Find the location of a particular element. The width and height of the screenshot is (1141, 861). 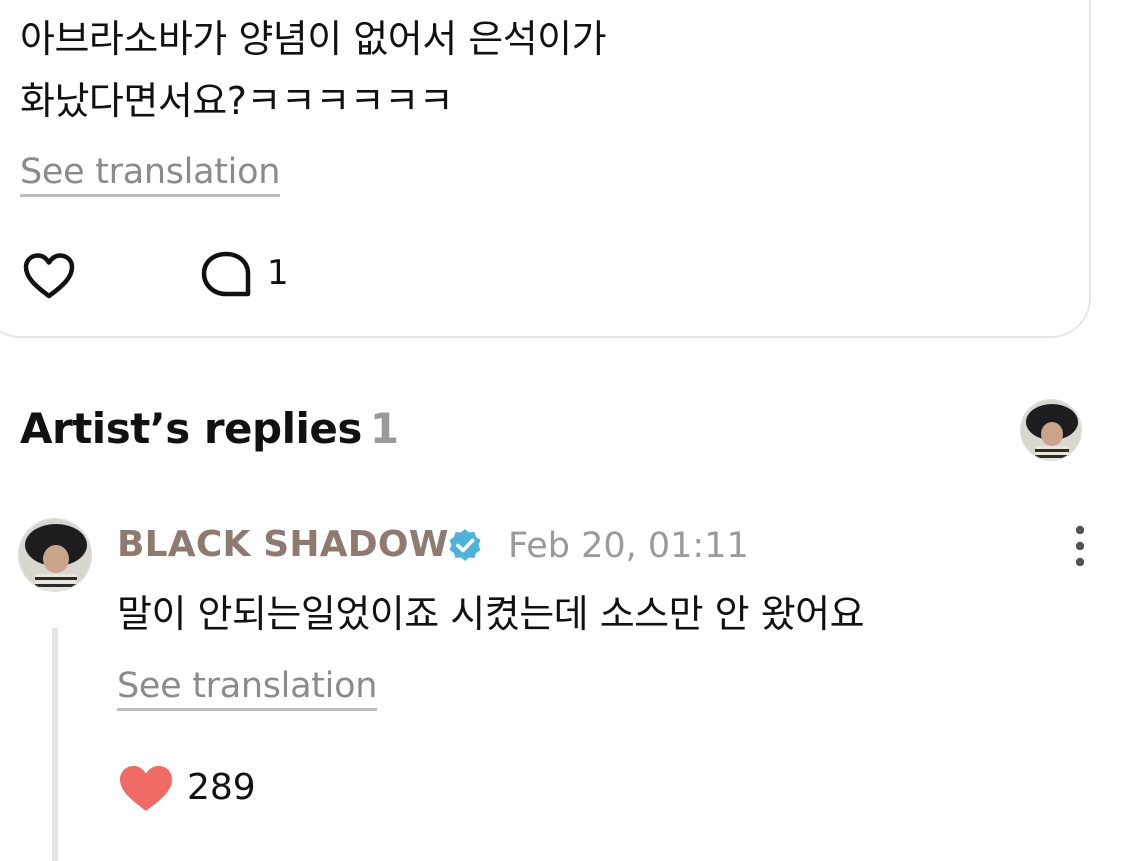

section-count: 1 is located at coordinates (384, 428).